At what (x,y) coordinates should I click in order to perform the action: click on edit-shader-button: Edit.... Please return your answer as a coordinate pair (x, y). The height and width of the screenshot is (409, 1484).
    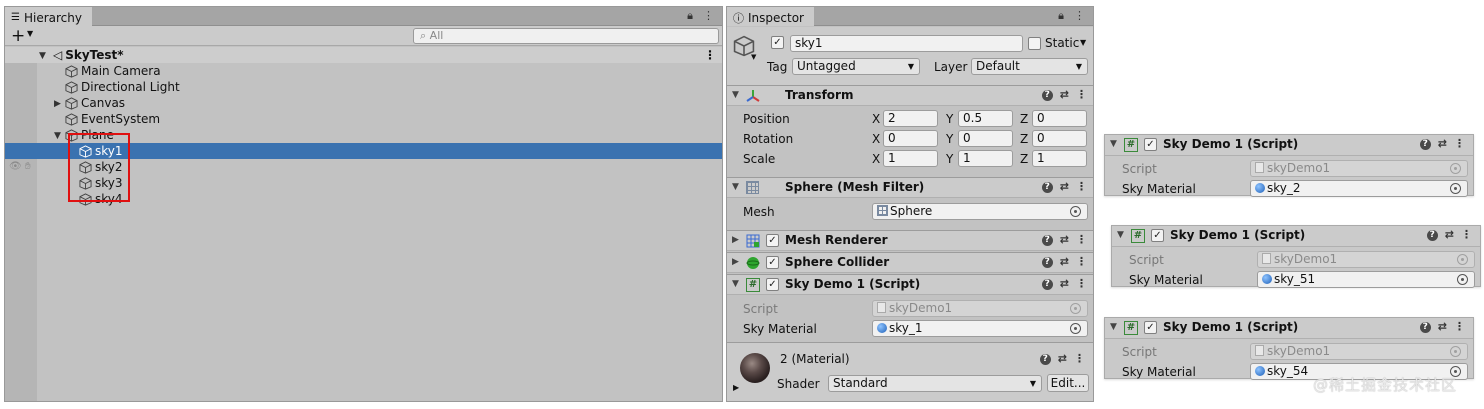
    Looking at the image, I should click on (1068, 383).